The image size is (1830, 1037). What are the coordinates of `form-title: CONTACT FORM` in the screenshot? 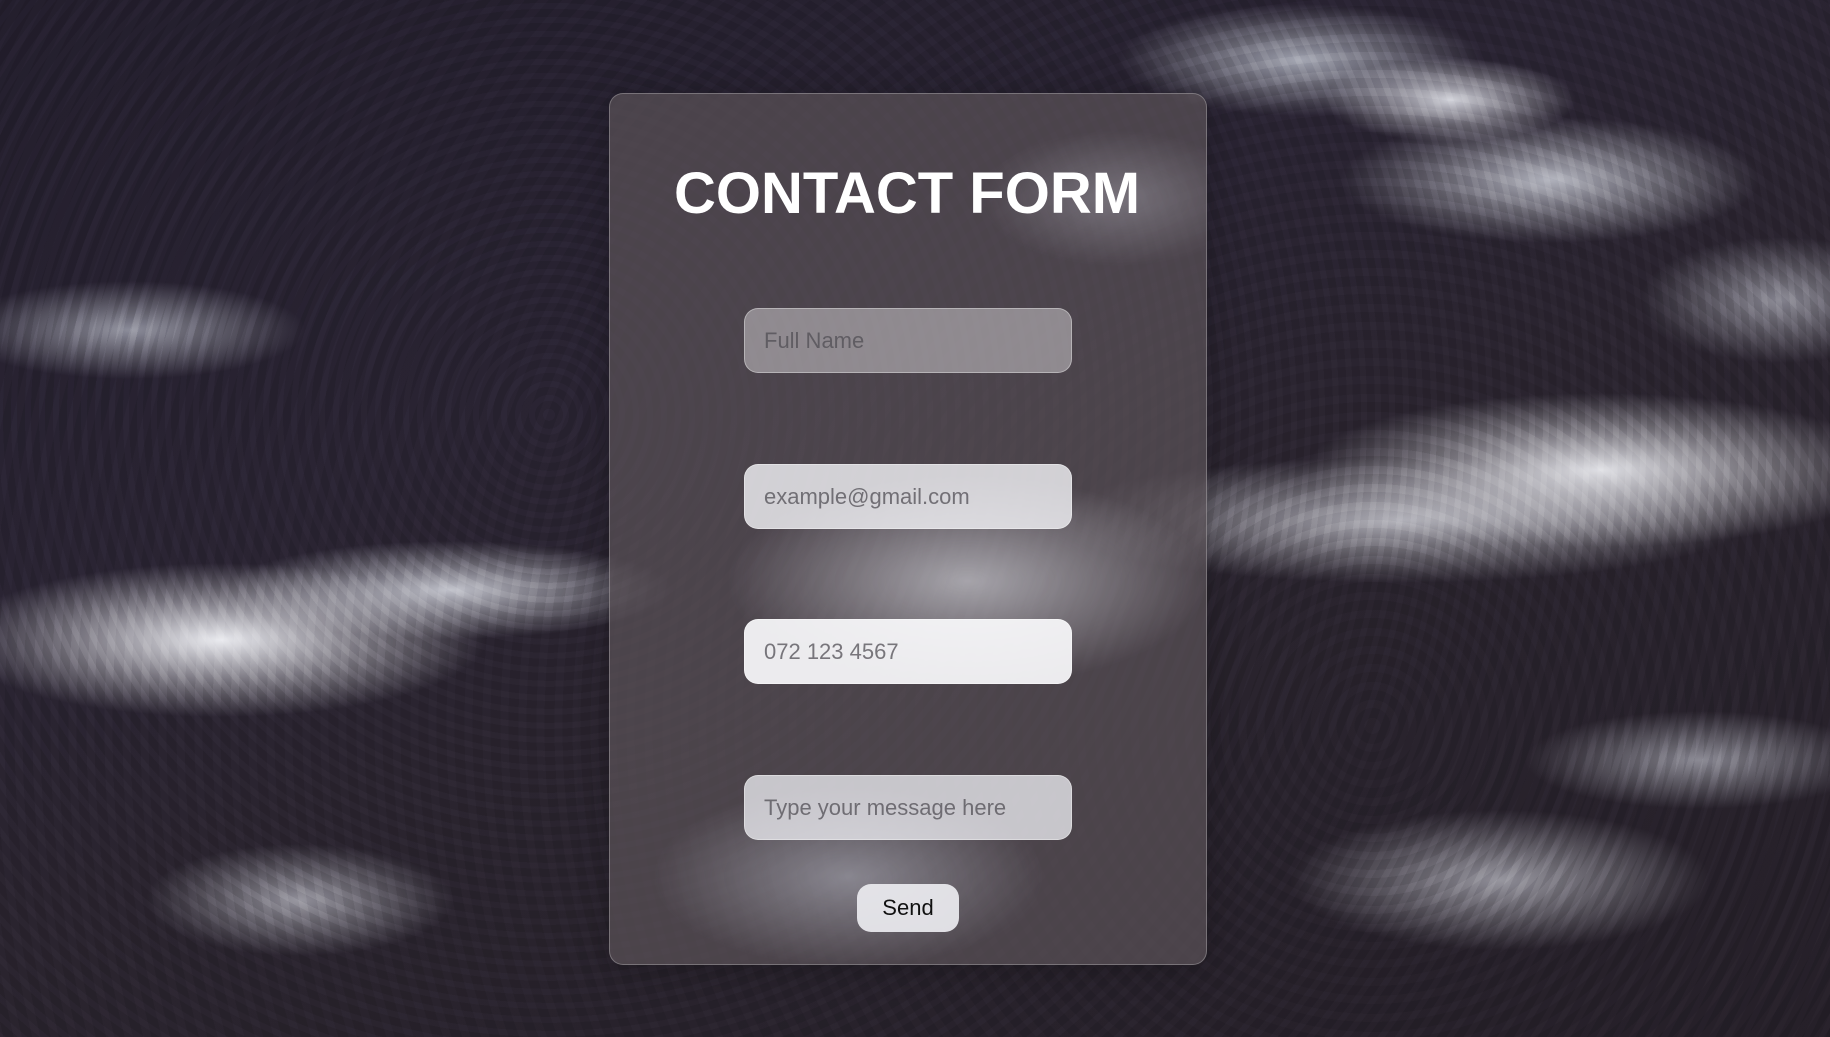 It's located at (907, 193).